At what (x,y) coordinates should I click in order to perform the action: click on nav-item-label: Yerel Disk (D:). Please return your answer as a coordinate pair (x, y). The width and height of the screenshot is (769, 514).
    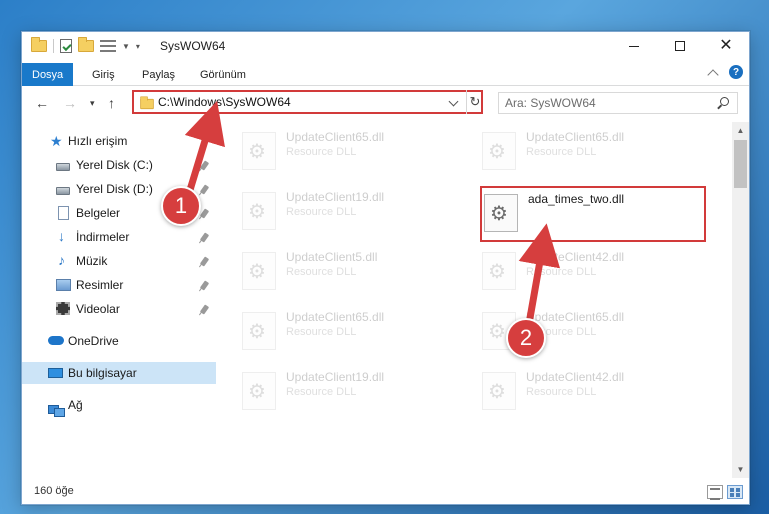
    Looking at the image, I should click on (114, 189).